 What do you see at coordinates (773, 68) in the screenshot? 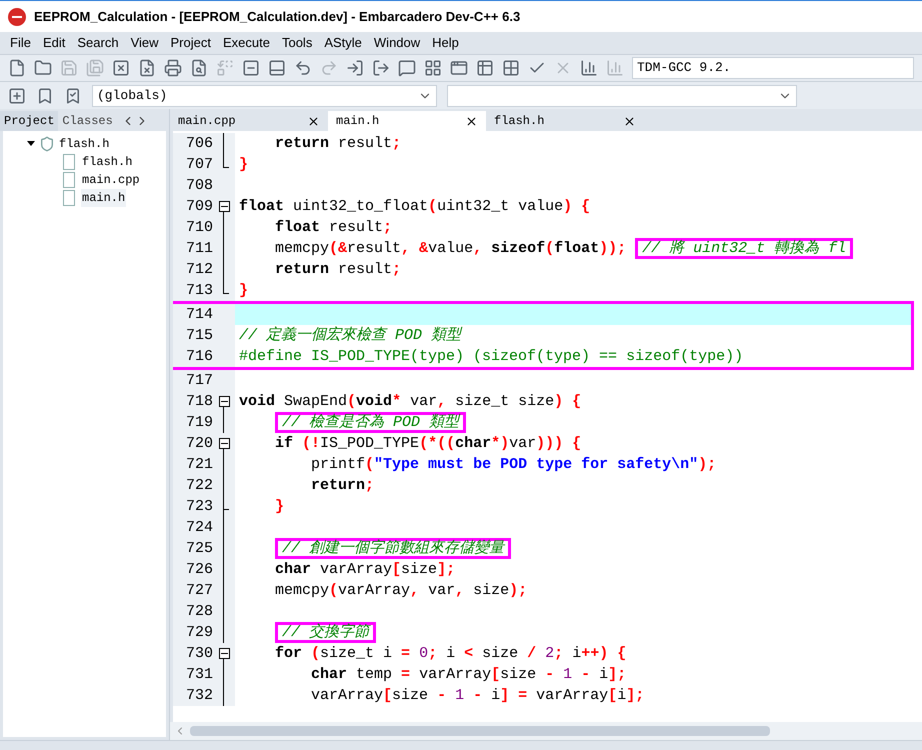
I see `compiler-dropdown: TDM-GCC 9.2.` at bounding box center [773, 68].